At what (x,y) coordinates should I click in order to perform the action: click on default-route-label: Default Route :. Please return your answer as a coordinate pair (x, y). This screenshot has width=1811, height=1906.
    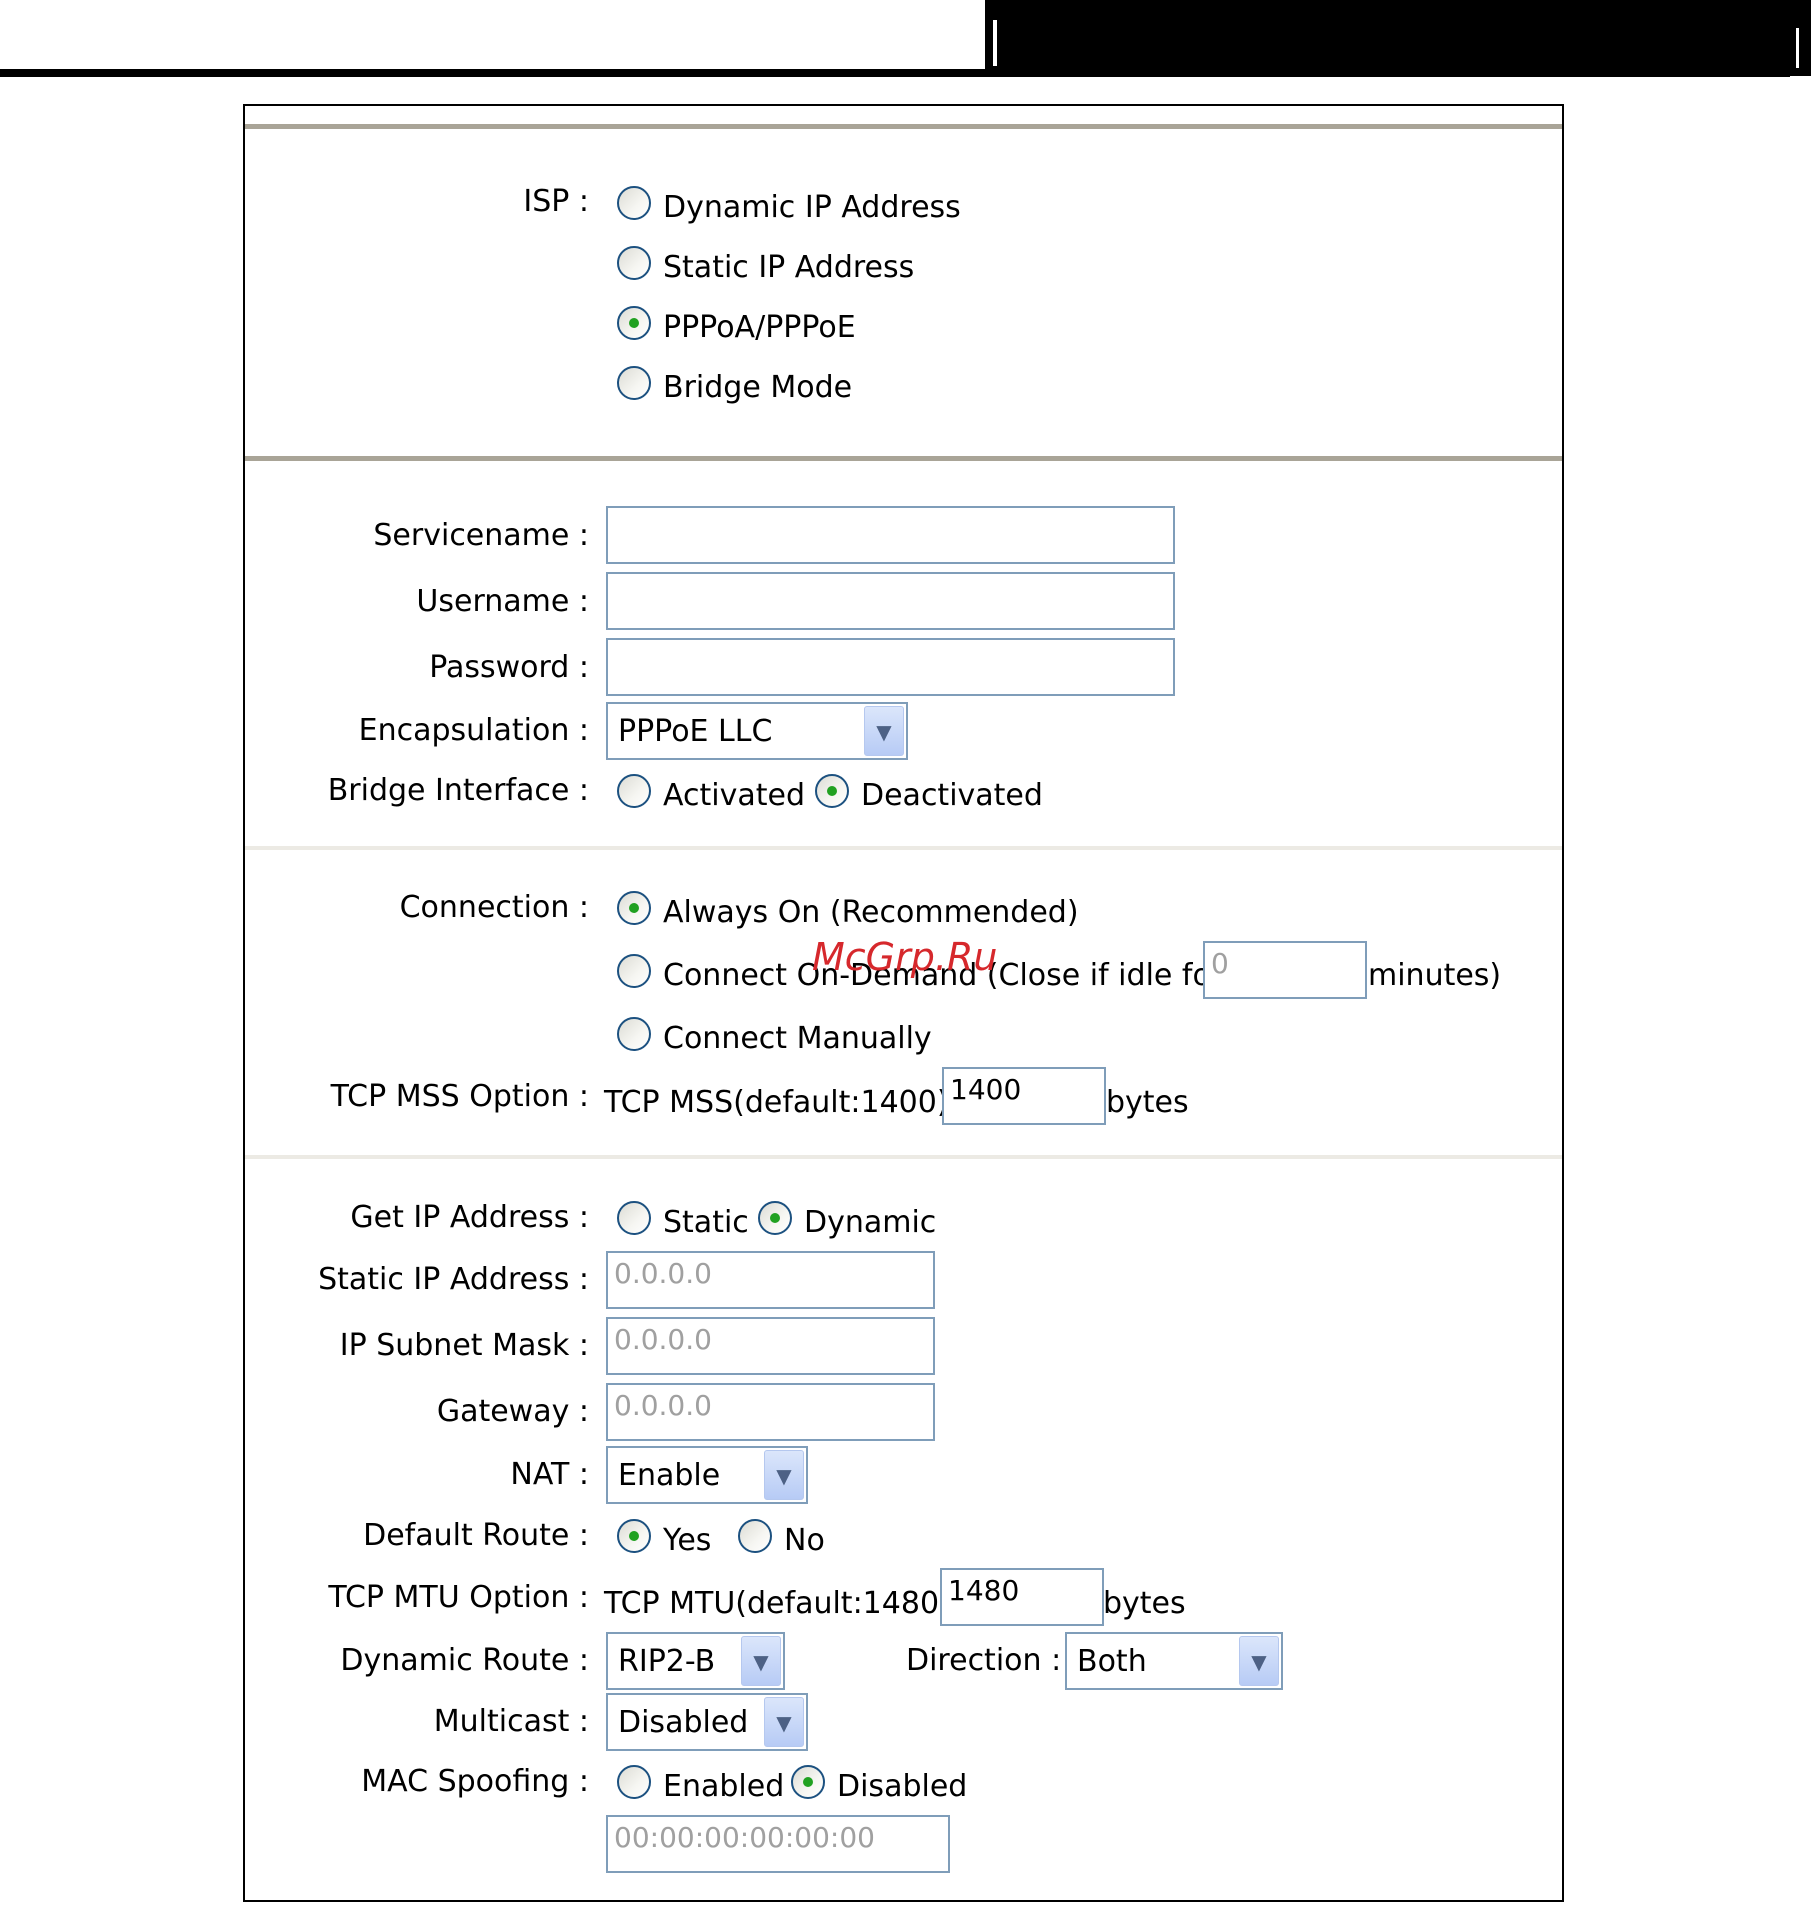
    Looking at the image, I should click on (476, 1535).